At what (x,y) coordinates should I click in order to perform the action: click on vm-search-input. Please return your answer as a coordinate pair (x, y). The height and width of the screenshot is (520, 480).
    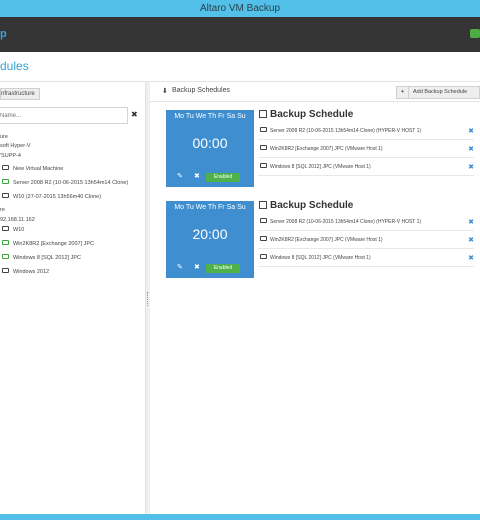
    Looking at the image, I should click on (64, 115).